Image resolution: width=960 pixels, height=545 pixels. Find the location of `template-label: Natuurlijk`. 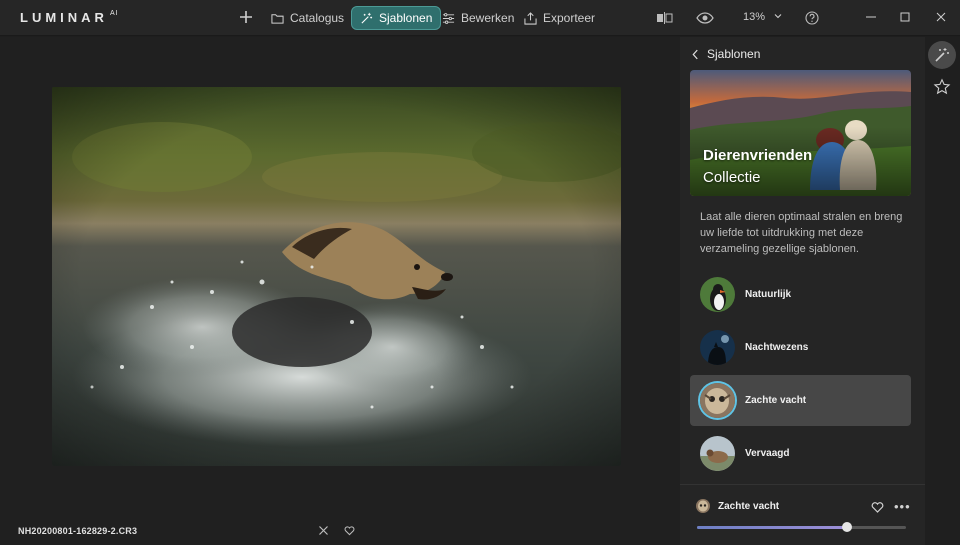

template-label: Natuurlijk is located at coordinates (768, 294).